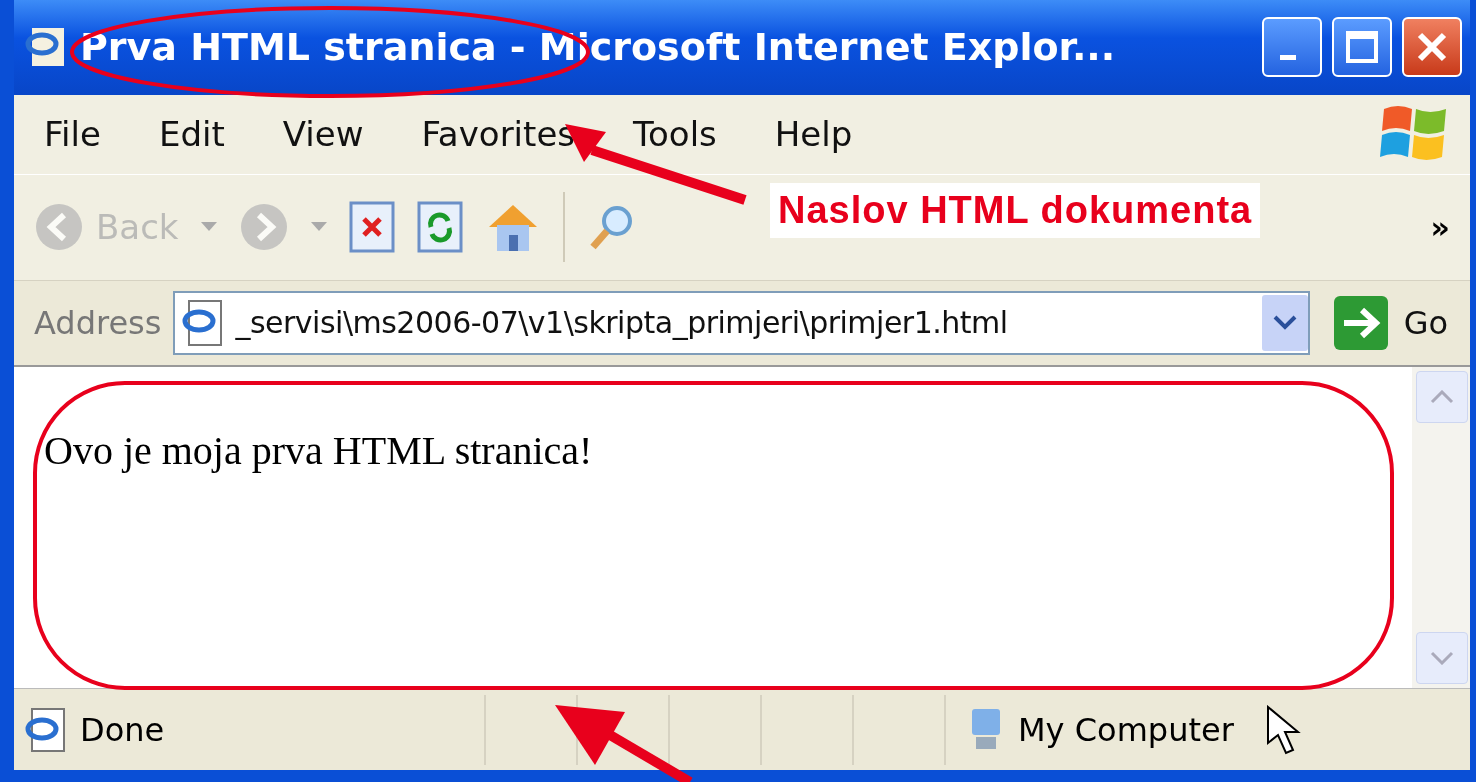  I want to click on status-text: Done, so click(122, 729).